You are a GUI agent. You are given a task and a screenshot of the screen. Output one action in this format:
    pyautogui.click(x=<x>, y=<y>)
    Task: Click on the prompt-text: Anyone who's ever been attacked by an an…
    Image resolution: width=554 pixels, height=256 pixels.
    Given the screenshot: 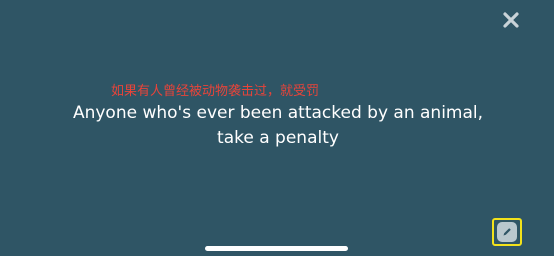 What is the action you would take?
    pyautogui.click(x=278, y=125)
    